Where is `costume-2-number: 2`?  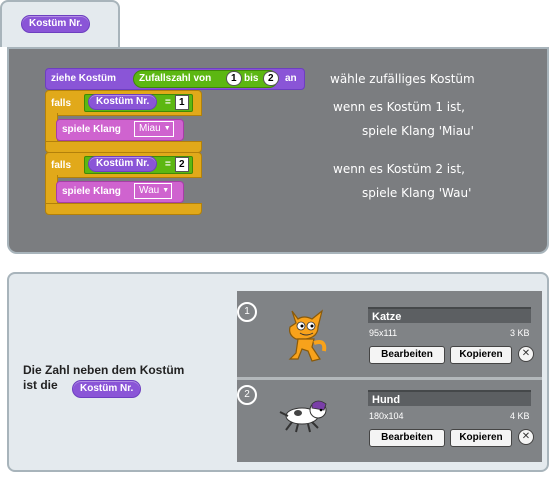 costume-2-number: 2 is located at coordinates (247, 395).